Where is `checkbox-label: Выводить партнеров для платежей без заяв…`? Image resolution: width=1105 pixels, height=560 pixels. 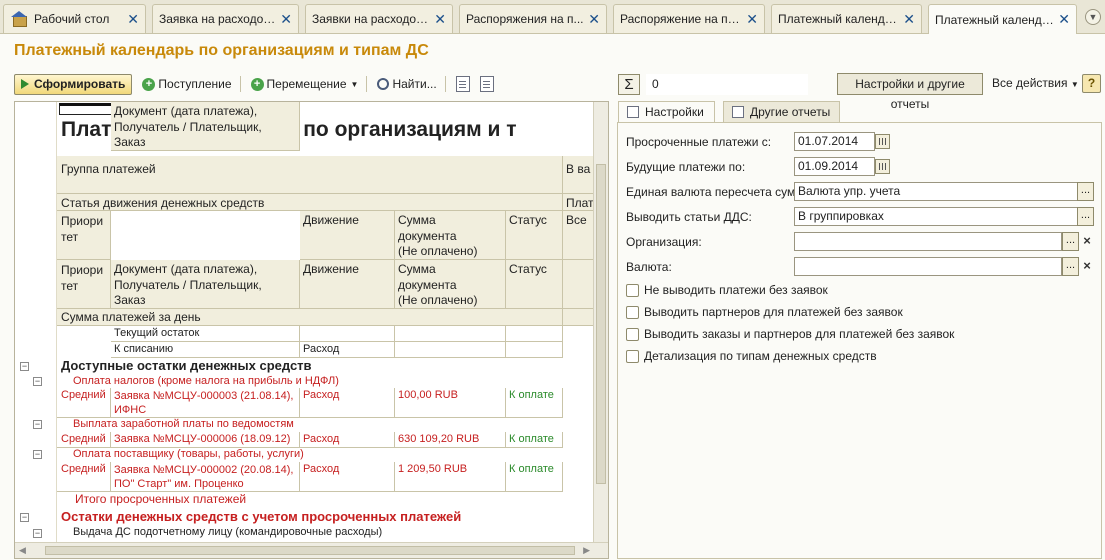 checkbox-label: Выводить партнеров для платежей без заяв… is located at coordinates (773, 312).